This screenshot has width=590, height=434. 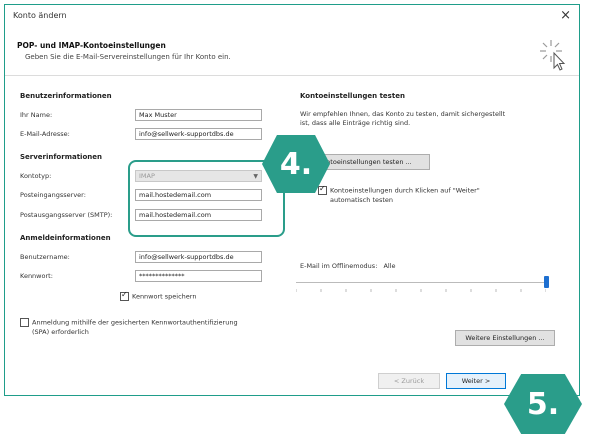 What do you see at coordinates (36, 276) in the screenshot?
I see `password-label: Kennwort:` at bounding box center [36, 276].